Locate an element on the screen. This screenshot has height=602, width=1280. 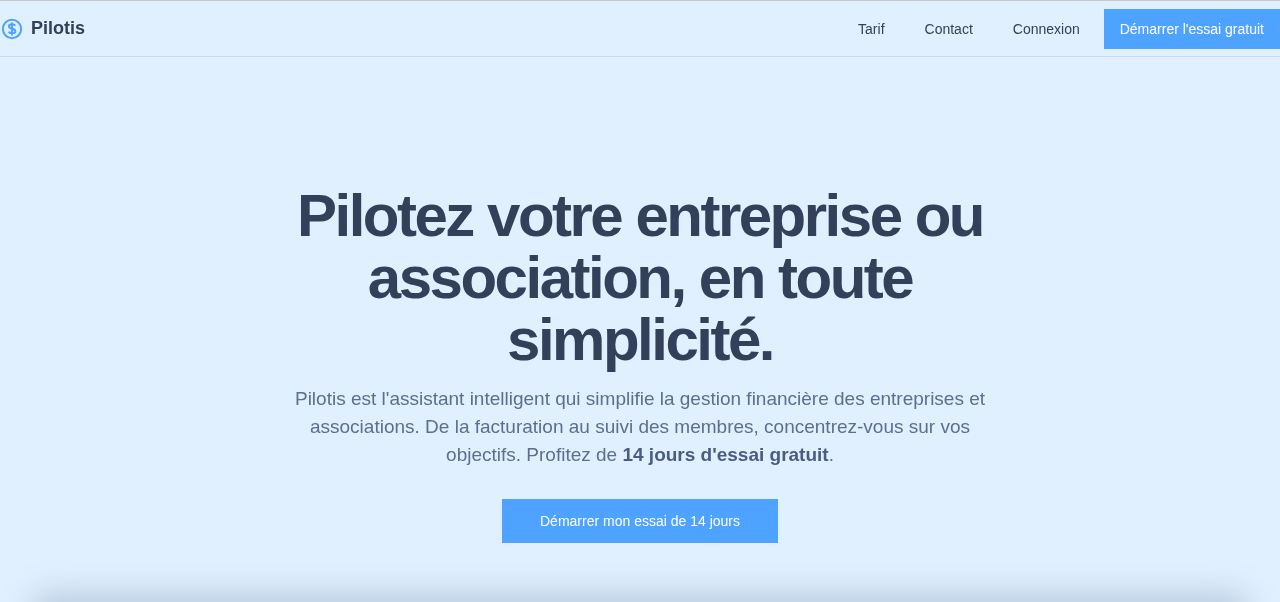
dollar-circle-icon is located at coordinates (12, 28).